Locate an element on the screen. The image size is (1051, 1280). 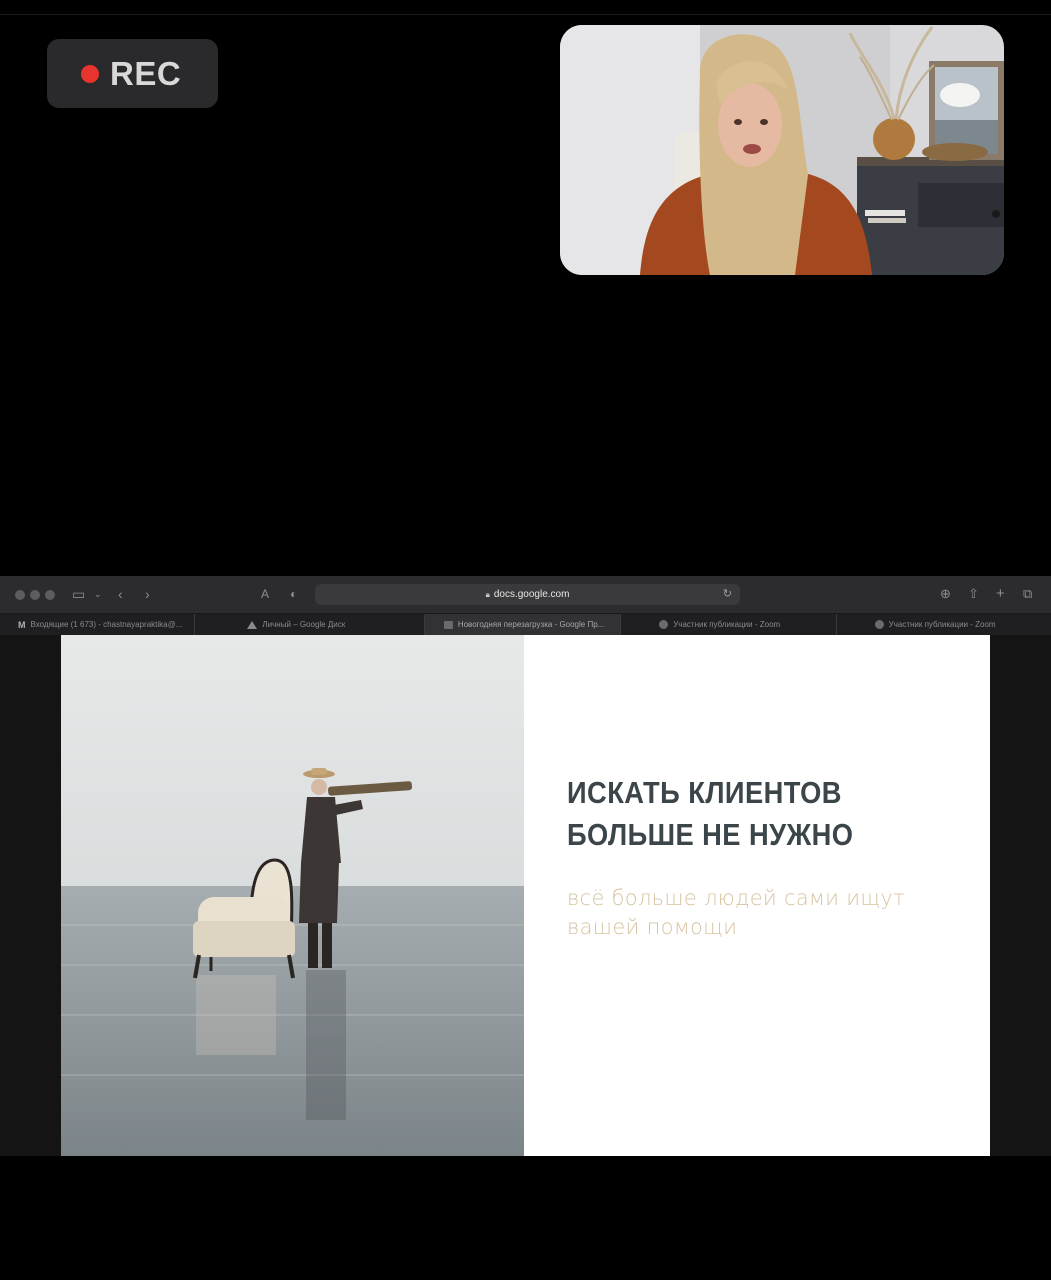
slide-subtitle-line: всё больше людей сами ищут is located at coordinates (736, 898).